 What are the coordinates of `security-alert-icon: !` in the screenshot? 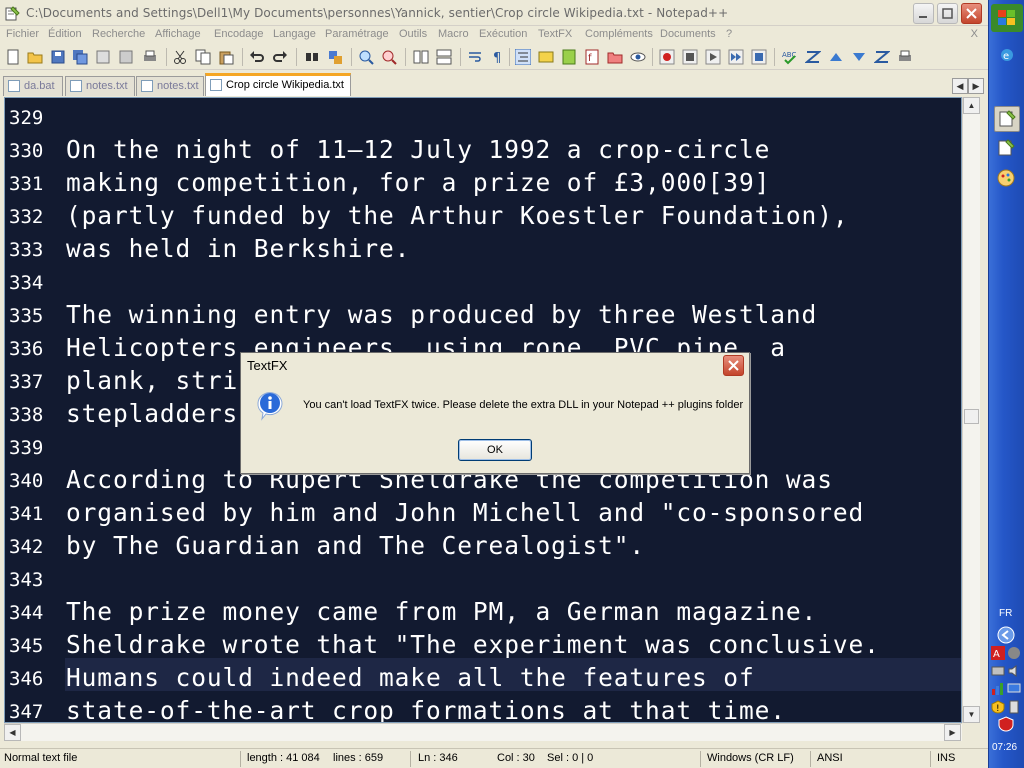 It's located at (998, 707).